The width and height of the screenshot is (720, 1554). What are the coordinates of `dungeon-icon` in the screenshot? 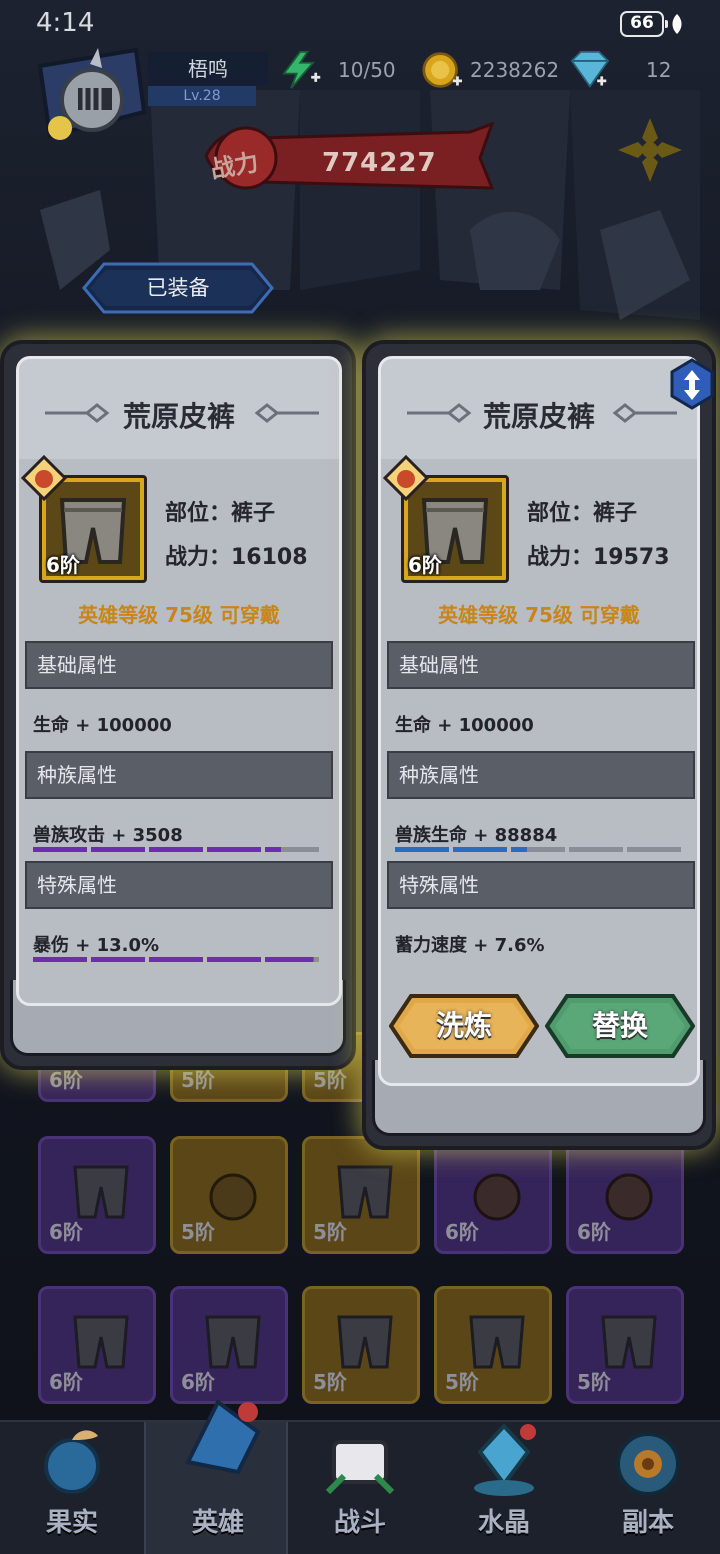 It's located at (648, 1464).